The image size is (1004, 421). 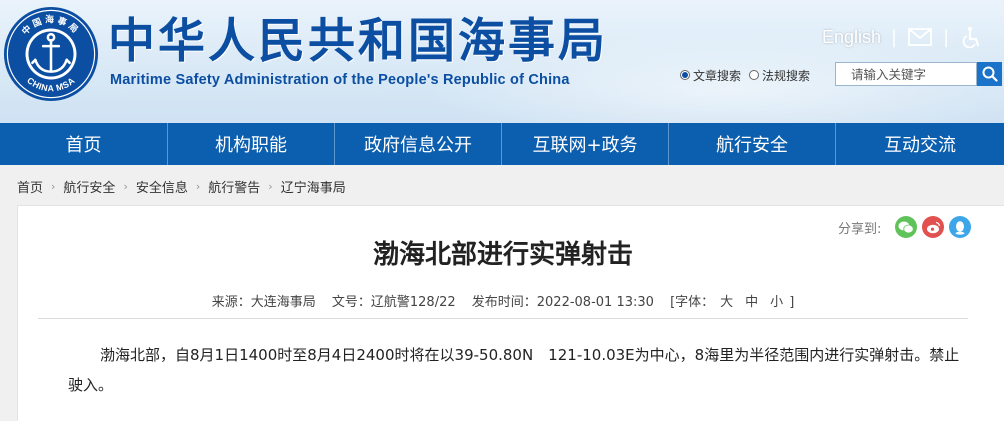 I want to click on accessibility-icon, so click(x=972, y=37).